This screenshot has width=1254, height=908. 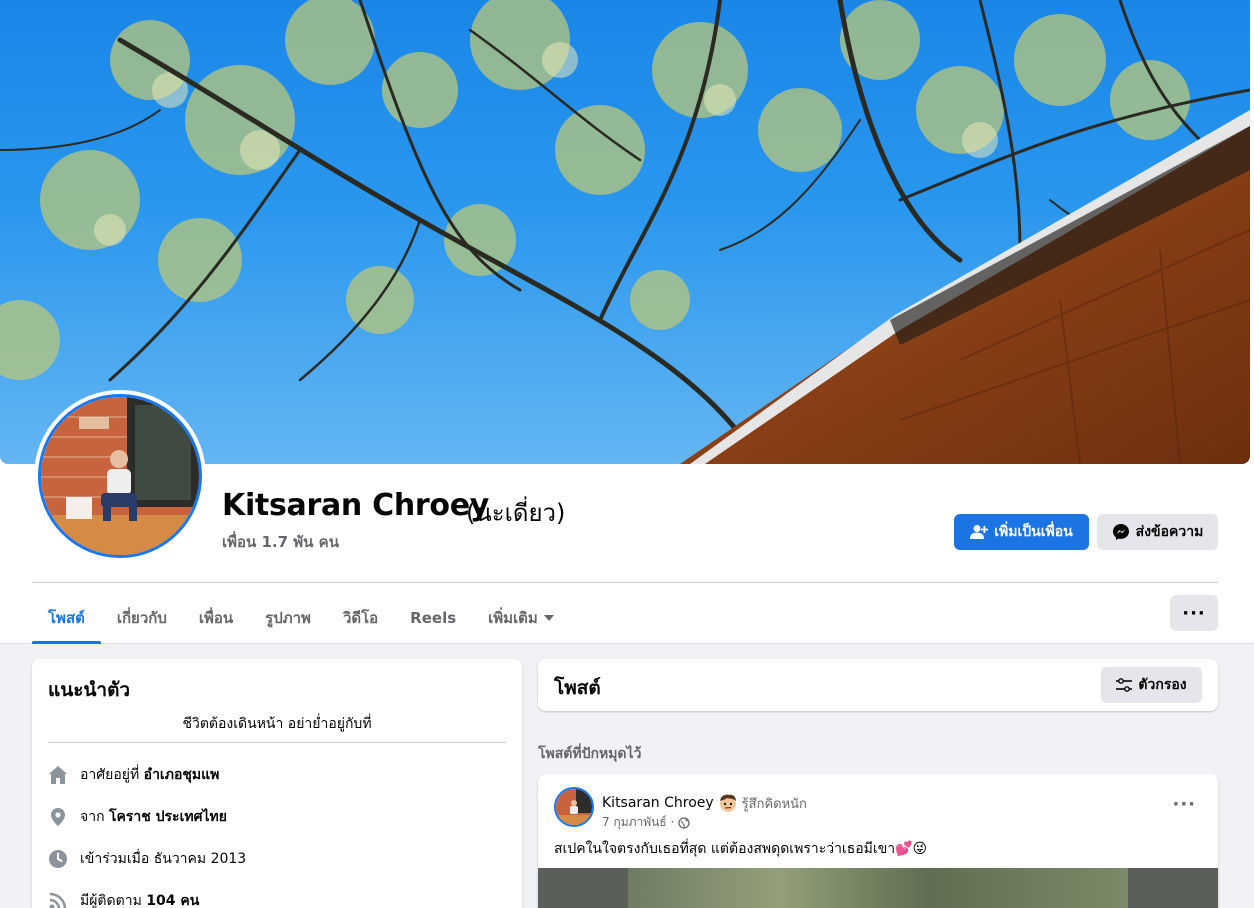 What do you see at coordinates (548, 618) in the screenshot?
I see `dropdown-caret-icon` at bounding box center [548, 618].